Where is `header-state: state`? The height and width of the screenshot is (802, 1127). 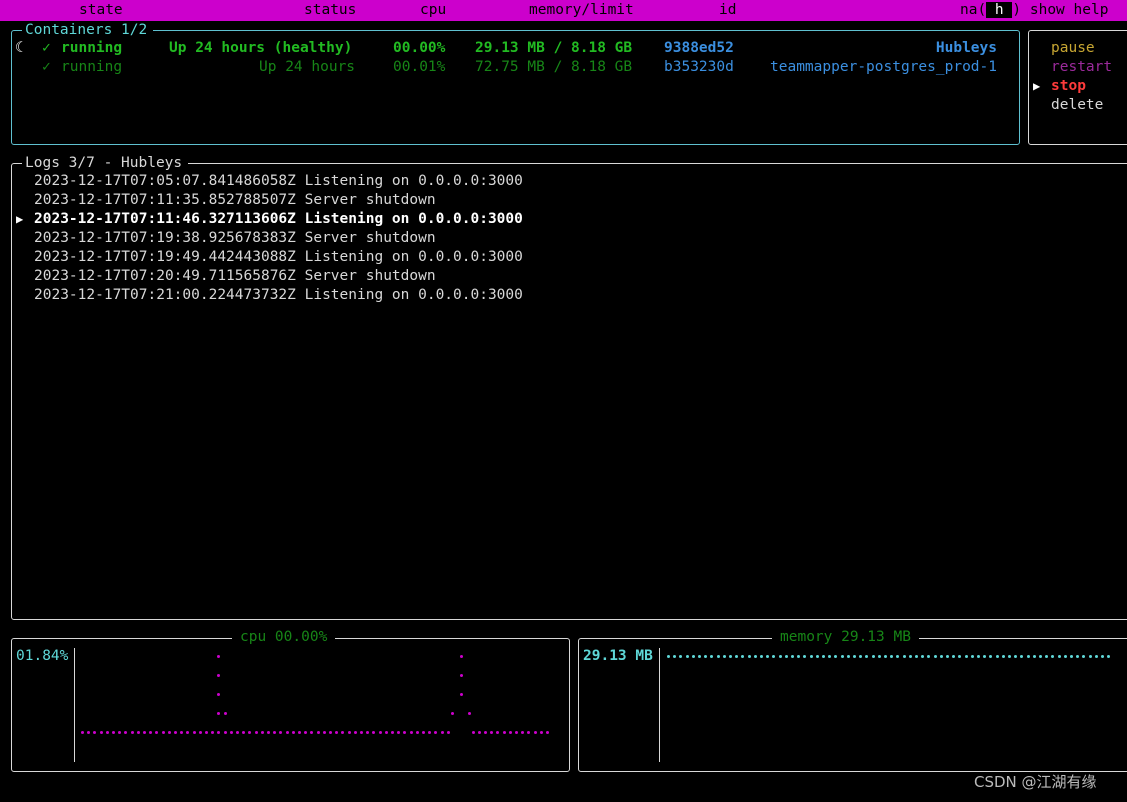 header-state: state is located at coordinates (101, 10).